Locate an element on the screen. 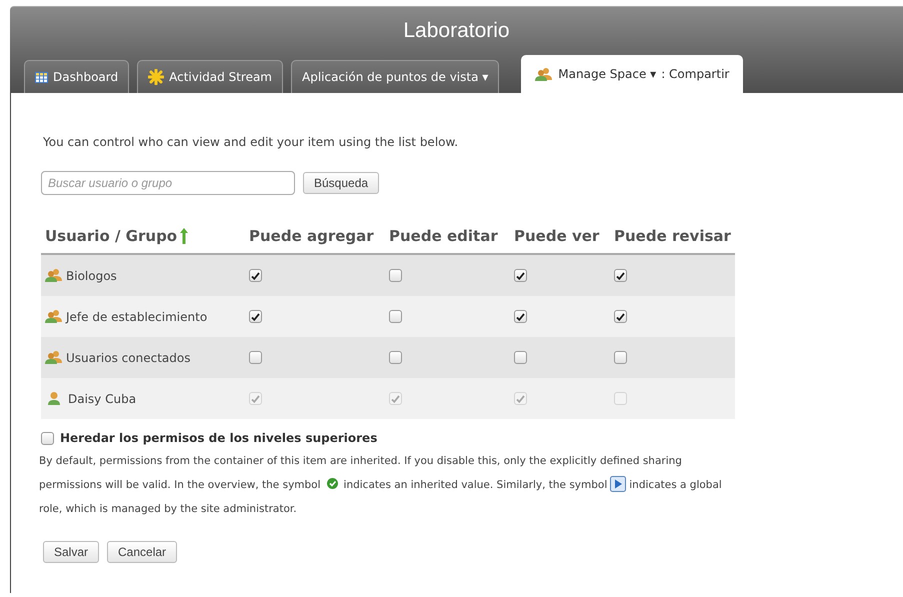 The image size is (903, 597). tab: Manage Space ▾ : Compartir is located at coordinates (632, 74).